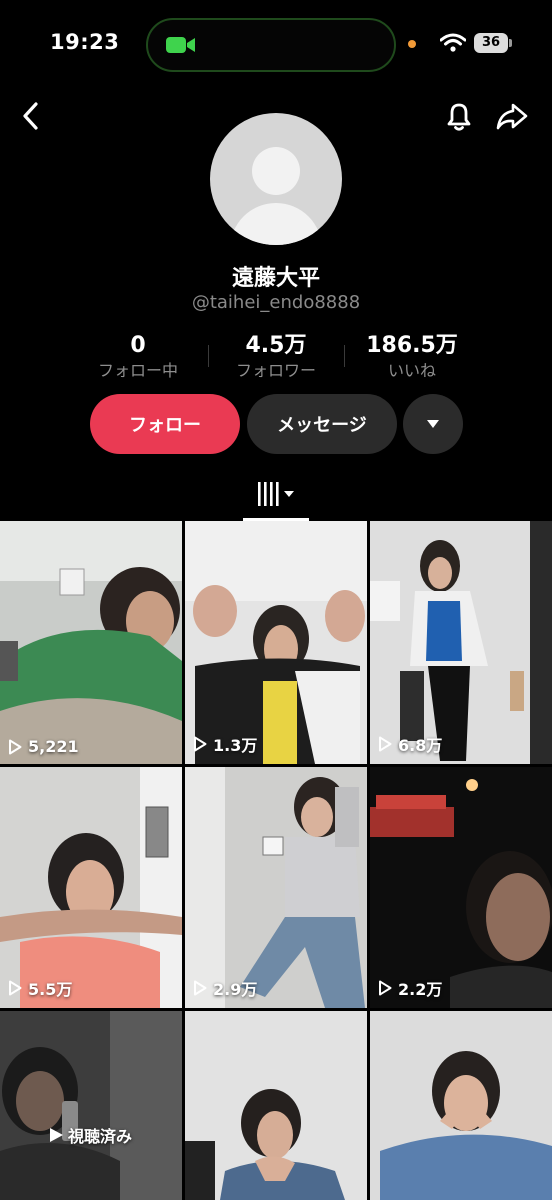 This screenshot has height=1200, width=552. I want to click on stat-followers: 4.5万 フォロワー, so click(276, 357).